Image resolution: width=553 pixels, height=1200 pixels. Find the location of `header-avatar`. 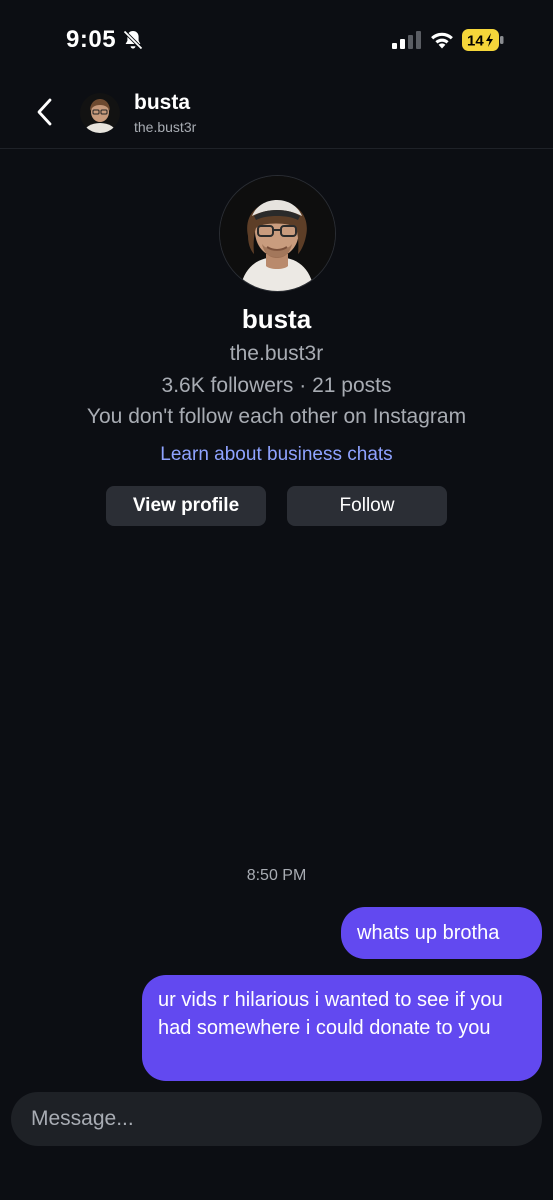

header-avatar is located at coordinates (100, 113).